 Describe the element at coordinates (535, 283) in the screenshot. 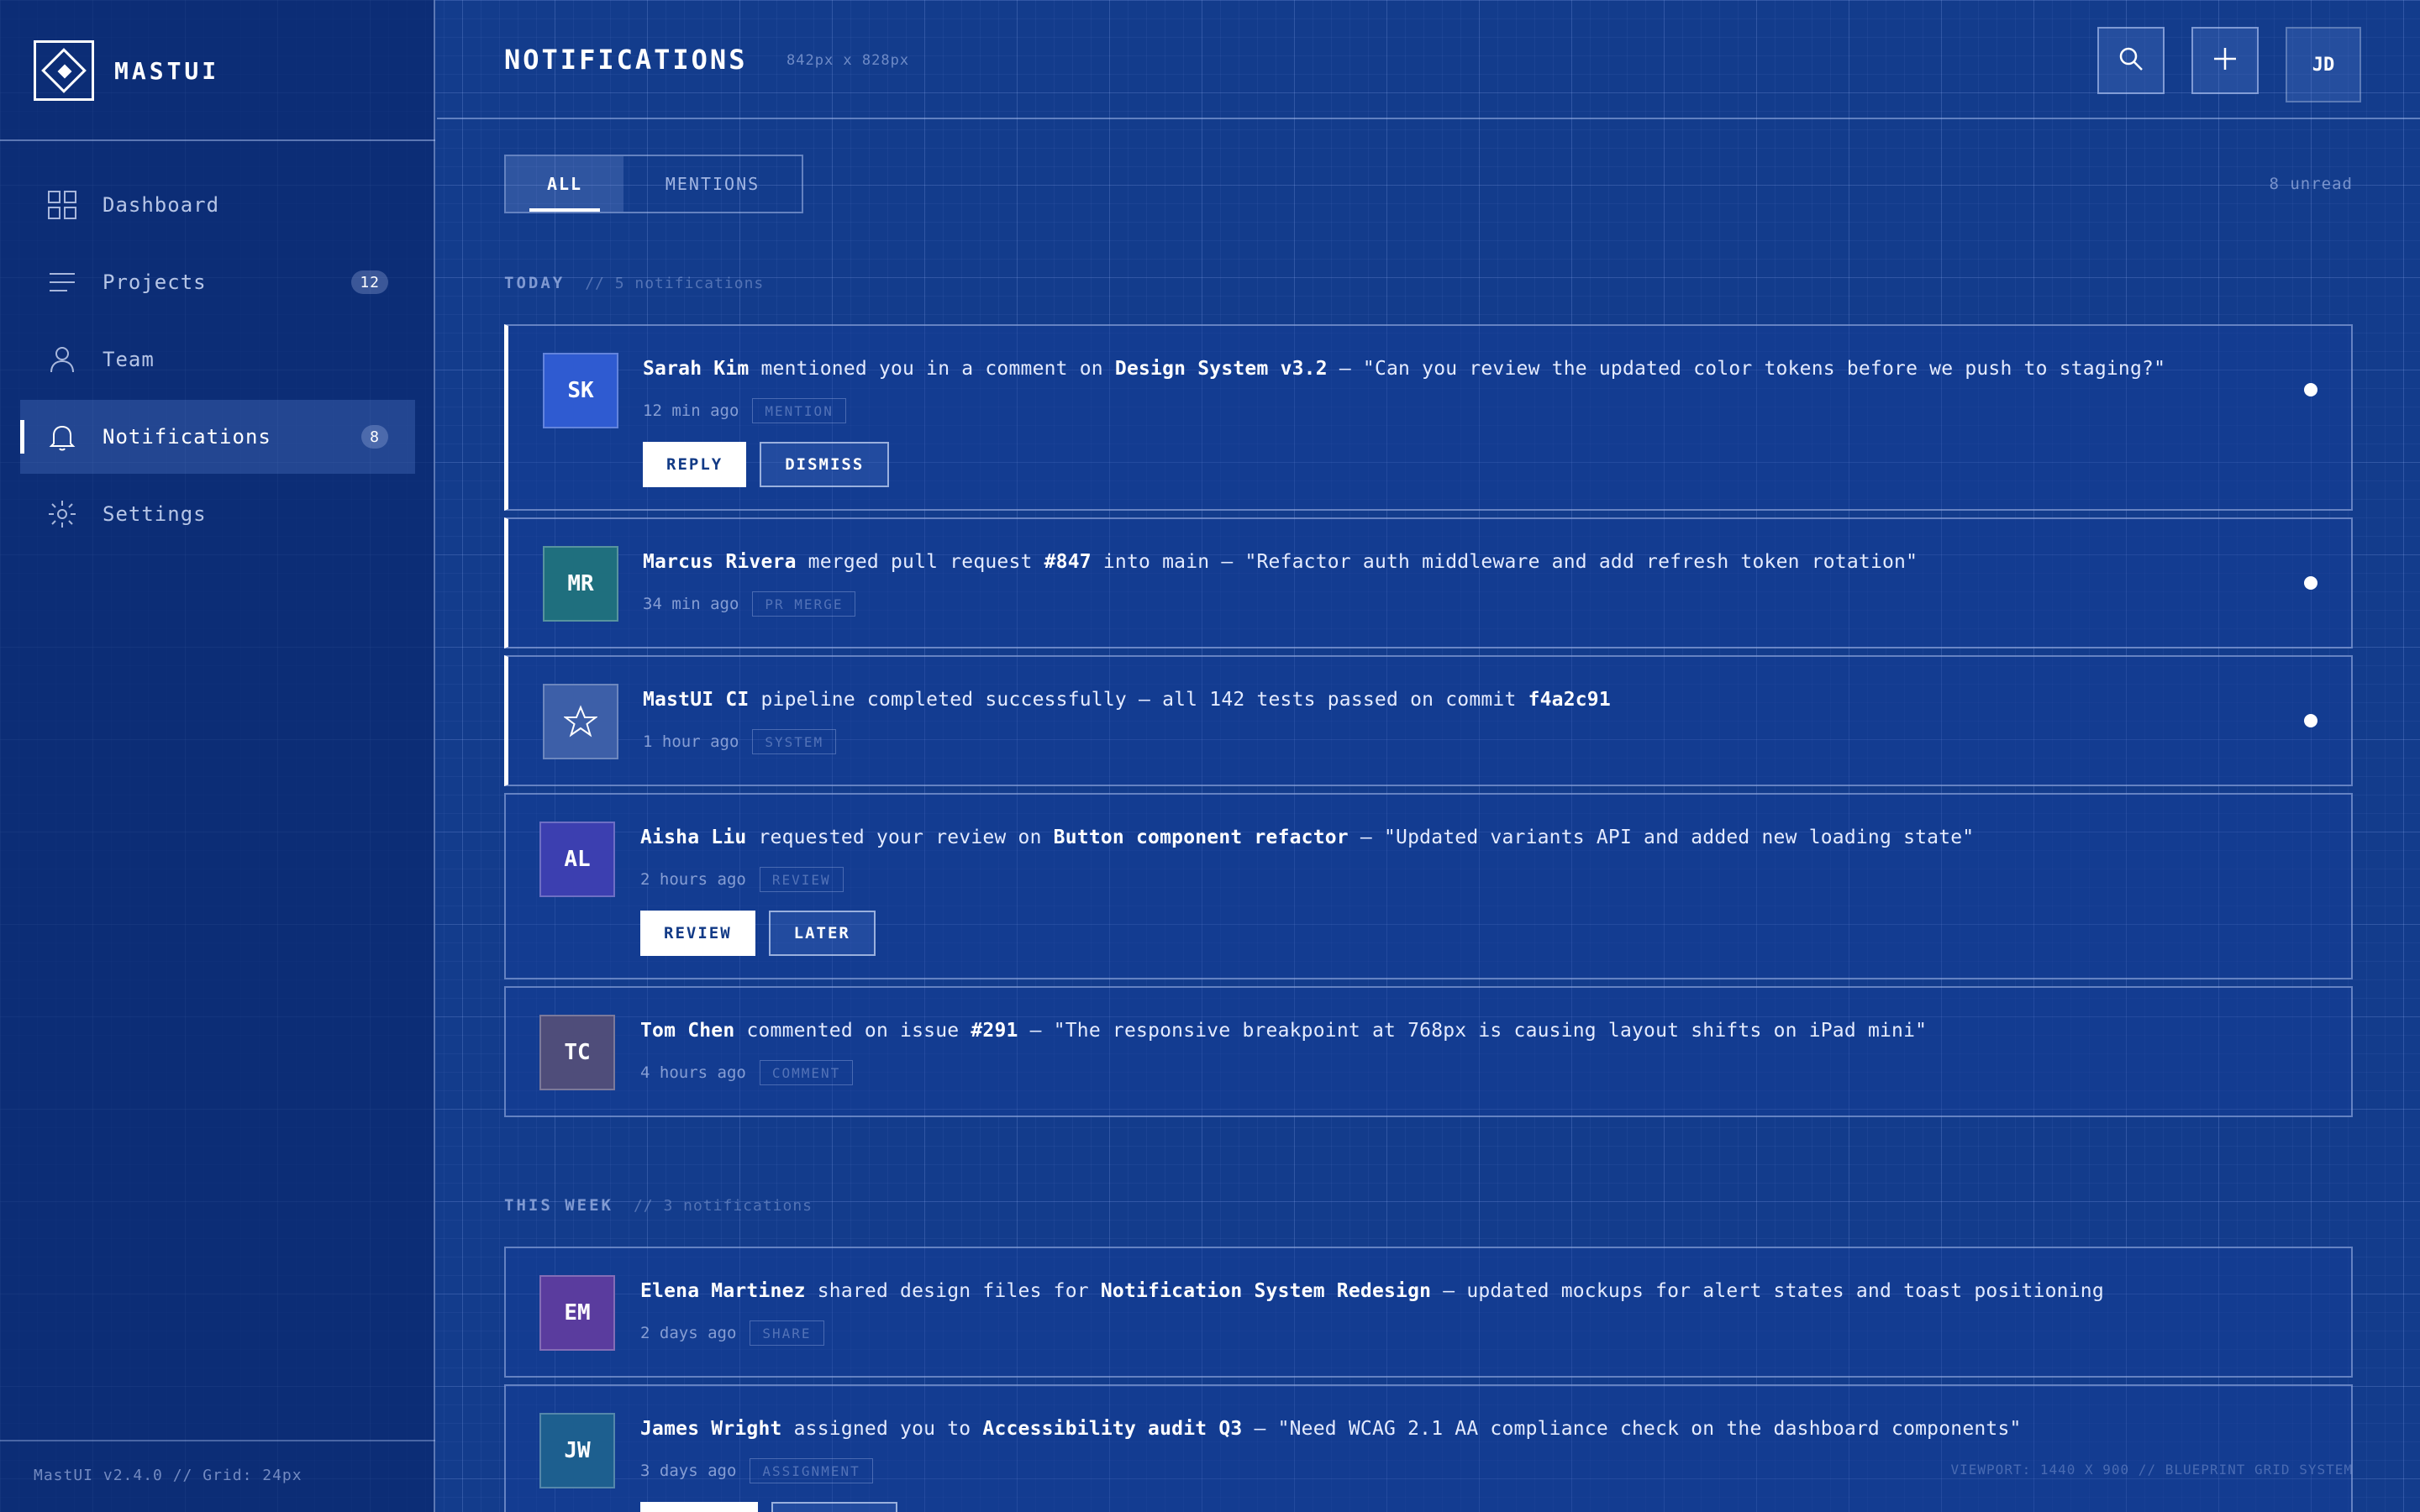

I see `section-title: TODAY` at that location.